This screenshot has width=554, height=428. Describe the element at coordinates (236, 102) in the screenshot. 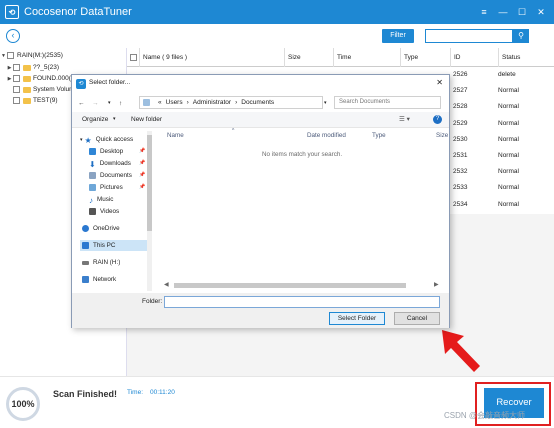

I see `chevron-right-icon: ›` at that location.